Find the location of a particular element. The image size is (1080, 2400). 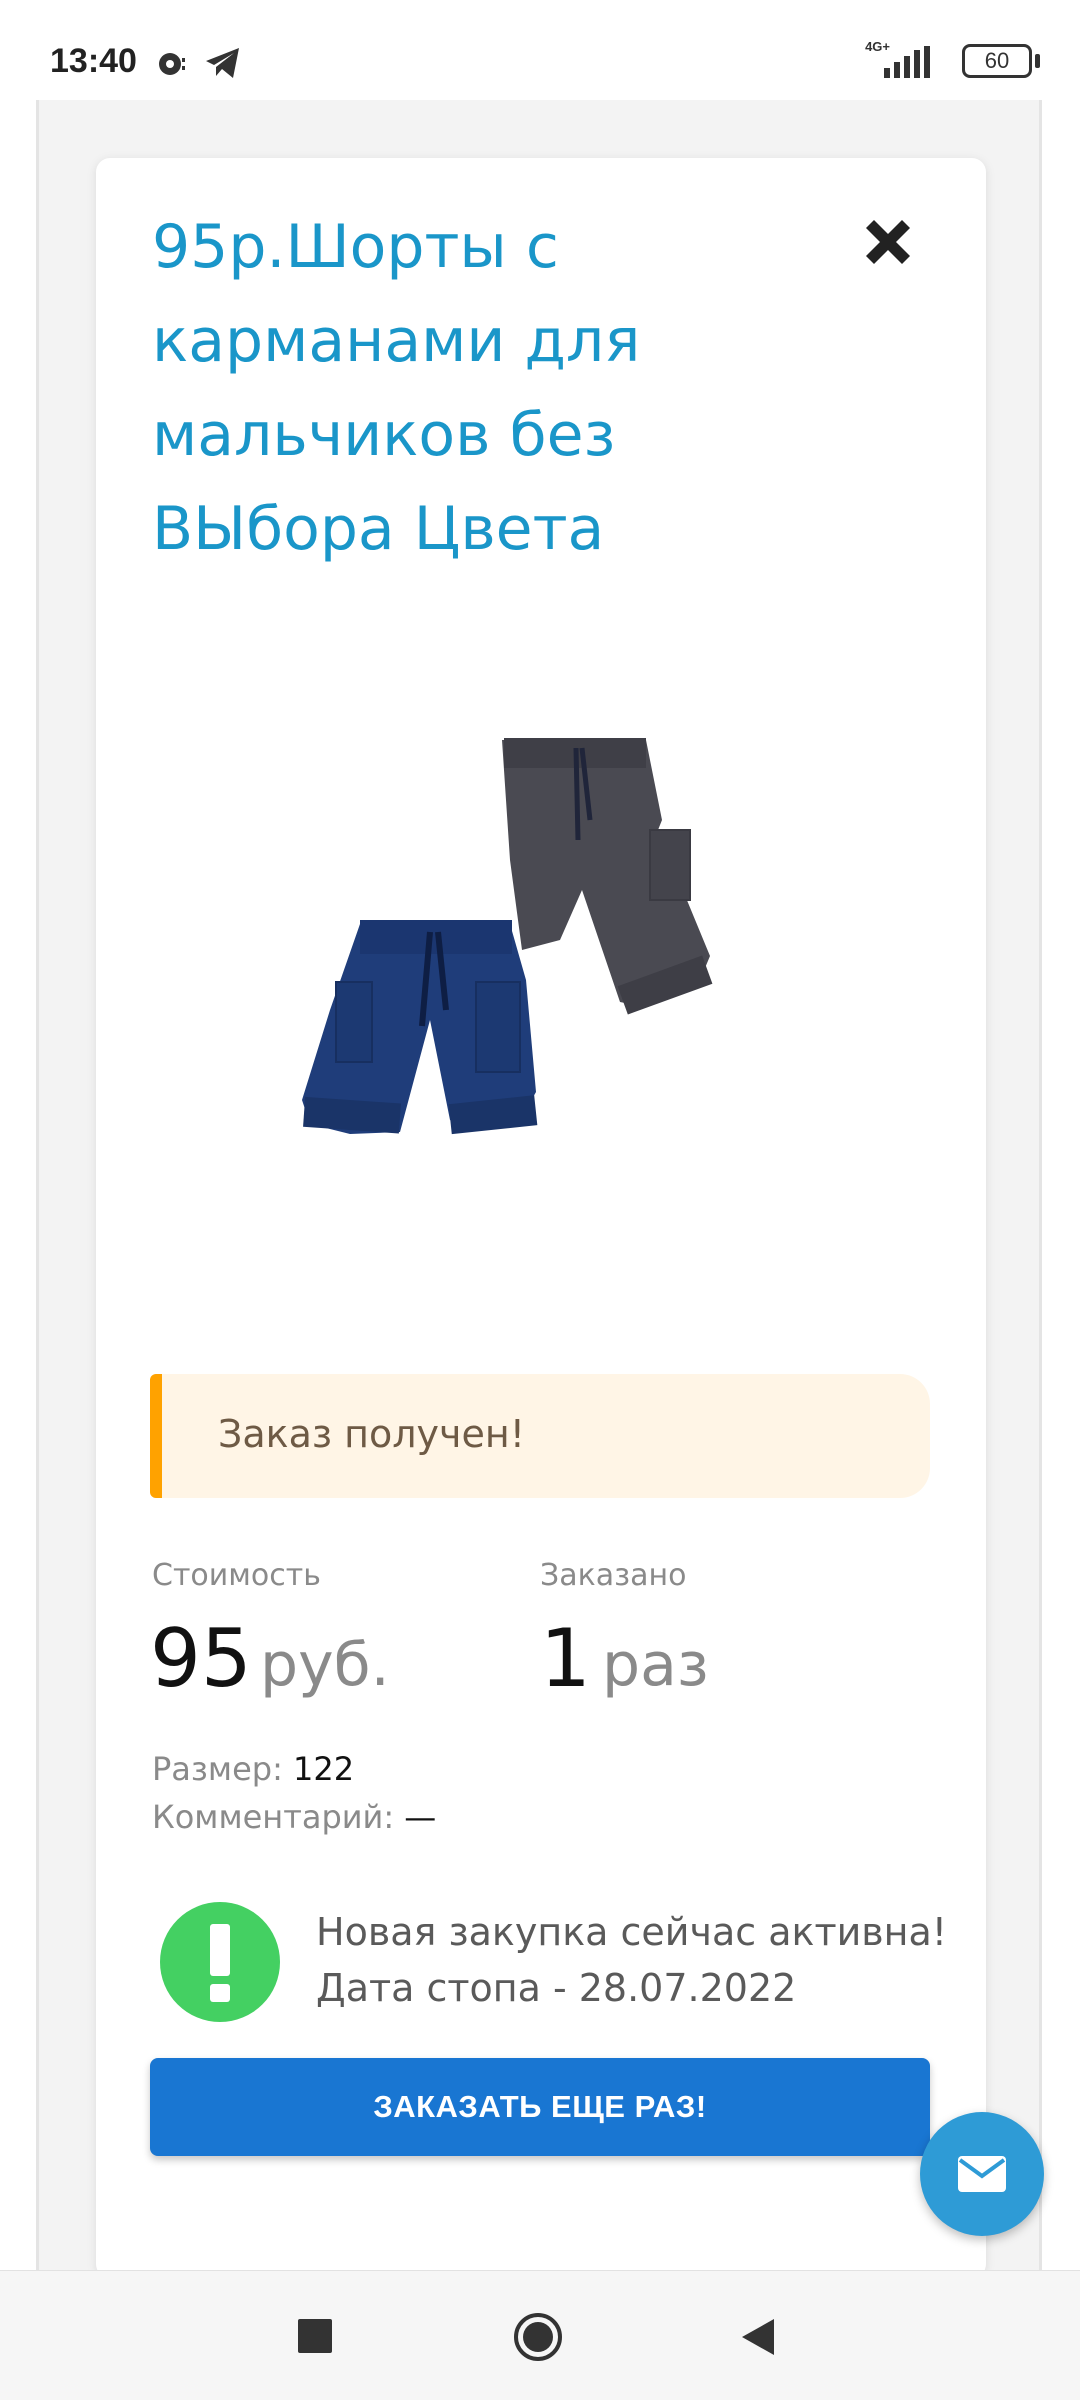

battery-icon: 60 is located at coordinates (997, 61).